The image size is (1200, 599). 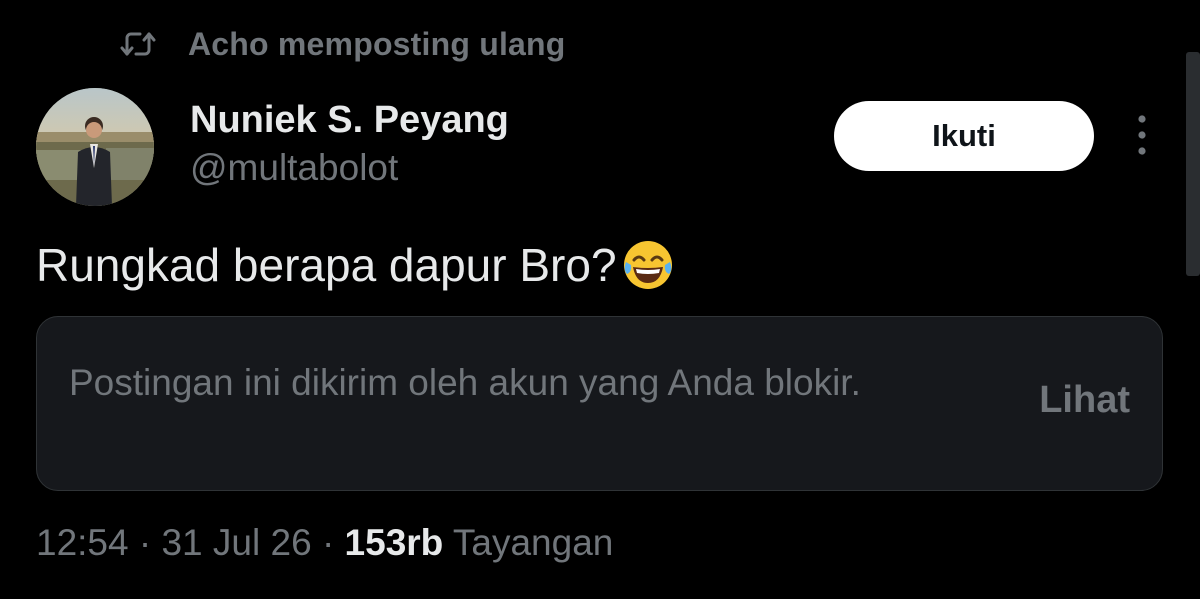 What do you see at coordinates (377, 44) in the screenshot?
I see `repost-text: Acho memposting ulang` at bounding box center [377, 44].